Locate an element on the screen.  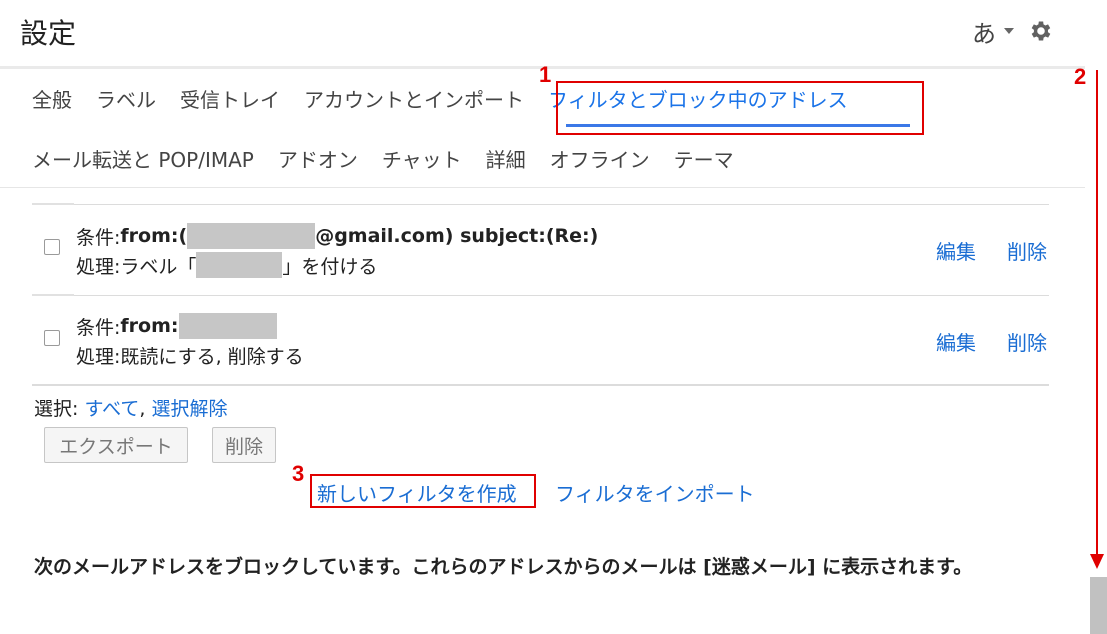
tab-chat: チャット is located at coordinates (422, 158).